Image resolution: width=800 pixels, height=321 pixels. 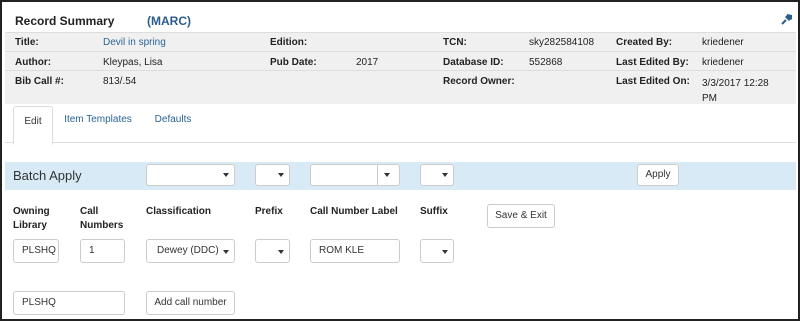 What do you see at coordinates (658, 175) in the screenshot?
I see `apply-button: Apply` at bounding box center [658, 175].